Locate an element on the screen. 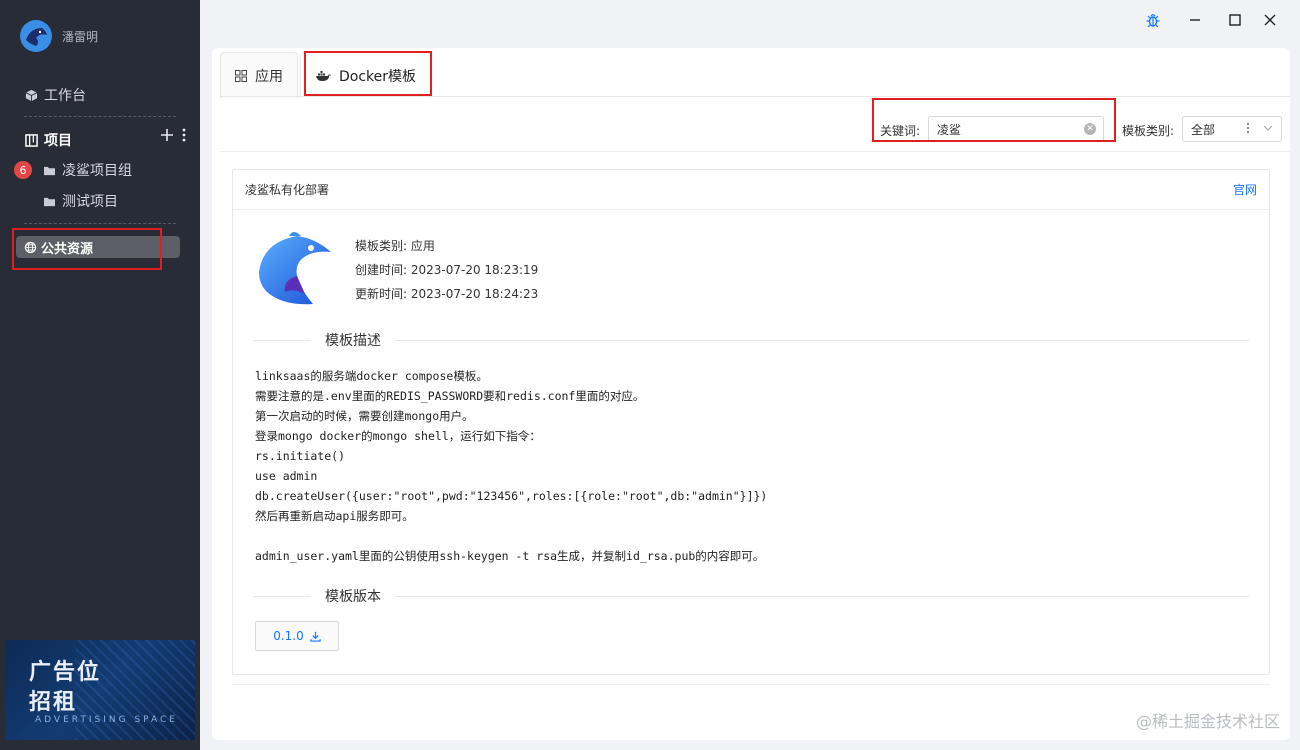 Image resolution: width=1300 pixels, height=750 pixels. sidebar-item-project-group: 凌鲨项目组 is located at coordinates (87, 170).